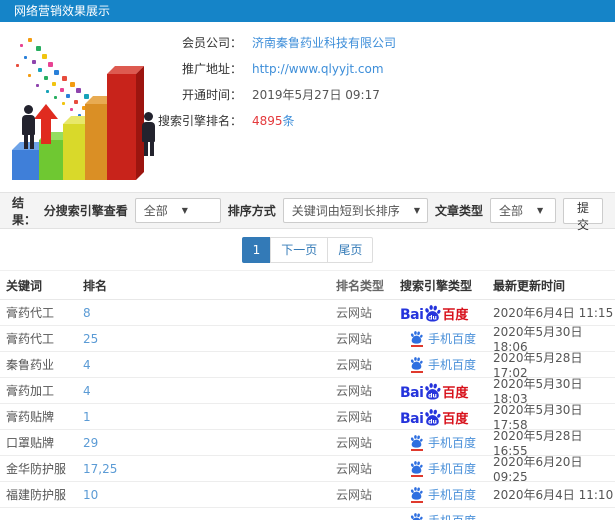 Image resolution: width=615 pixels, height=520 pixels. Describe the element at coordinates (209, 339) in the screenshot. I see `rank-cell: 25` at that location.